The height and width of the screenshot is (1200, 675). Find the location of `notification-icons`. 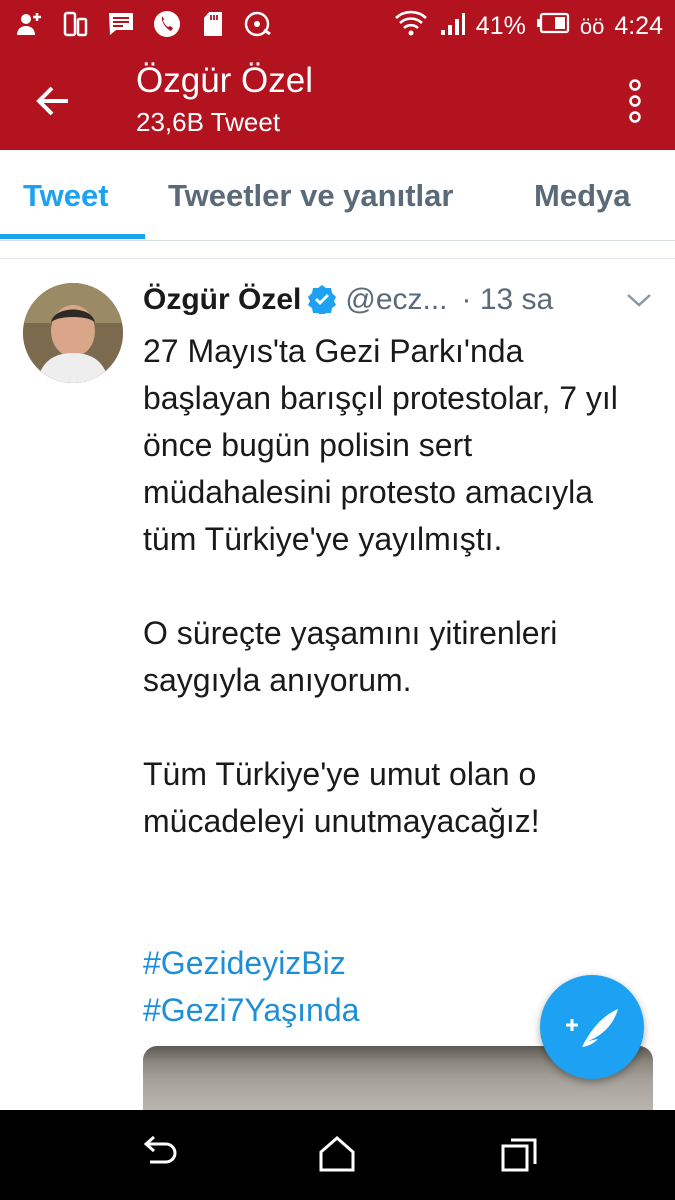

notification-icons is located at coordinates (144, 24).